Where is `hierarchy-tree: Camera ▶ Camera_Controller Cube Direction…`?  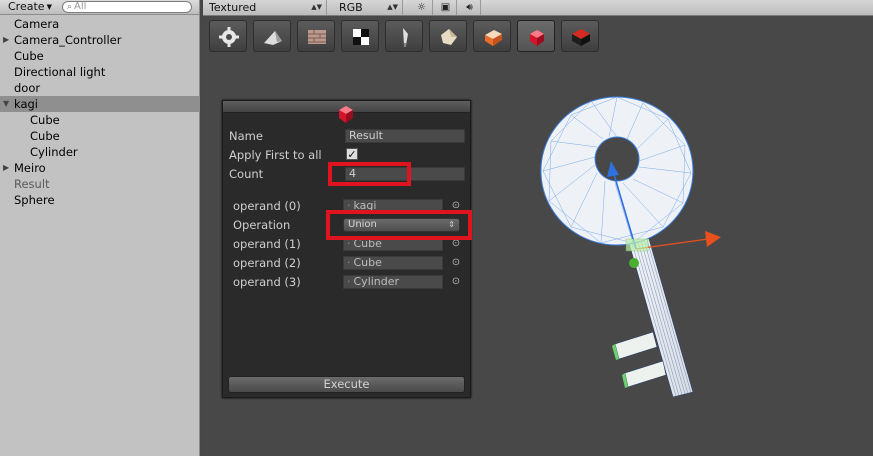
hierarchy-tree: Camera ▶ Camera_Controller Cube Direction… is located at coordinates (100, 112).